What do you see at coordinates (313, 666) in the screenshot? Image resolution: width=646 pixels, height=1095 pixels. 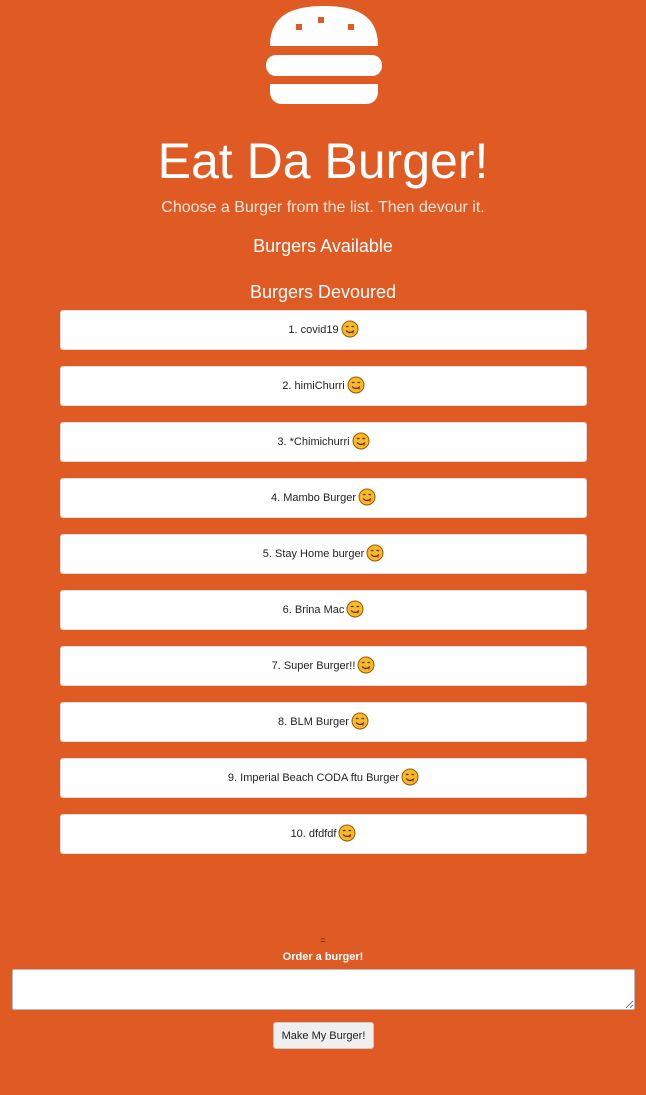 I see `burger-name: 7. Super Burger!!` at bounding box center [313, 666].